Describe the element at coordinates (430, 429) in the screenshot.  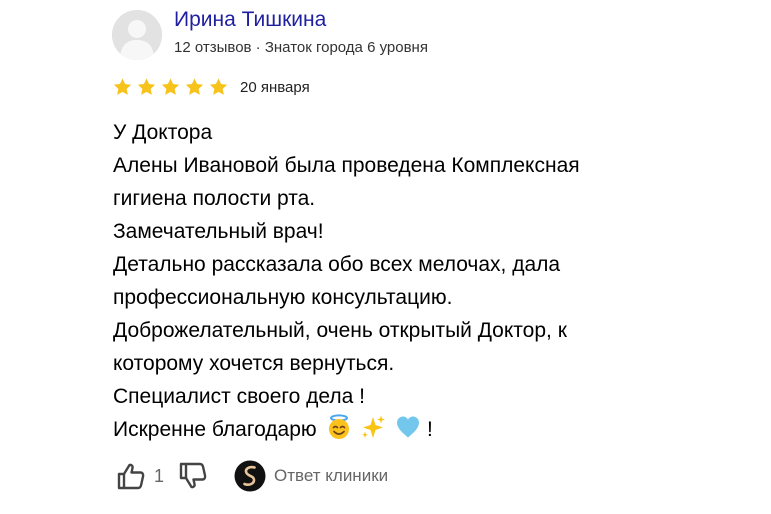
I see `review-line-end: !` at that location.